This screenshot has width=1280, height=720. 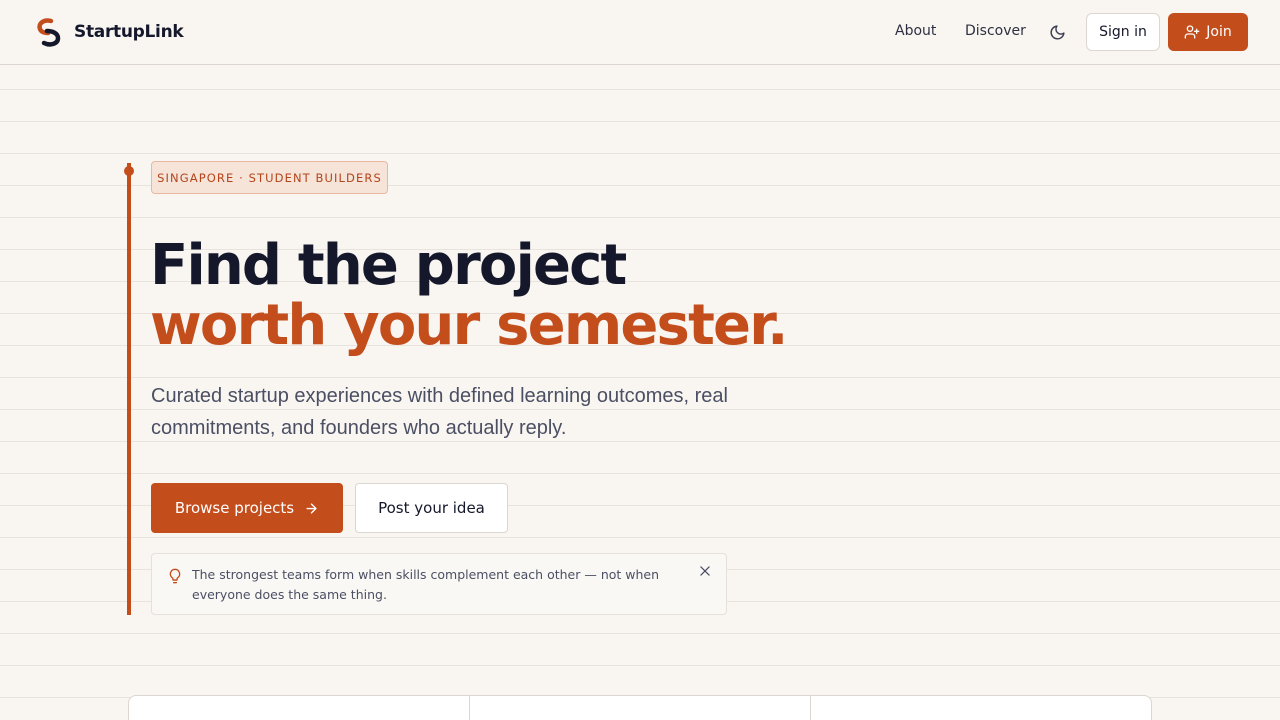 I want to click on post-idea-label: Post your idea, so click(x=431, y=508).